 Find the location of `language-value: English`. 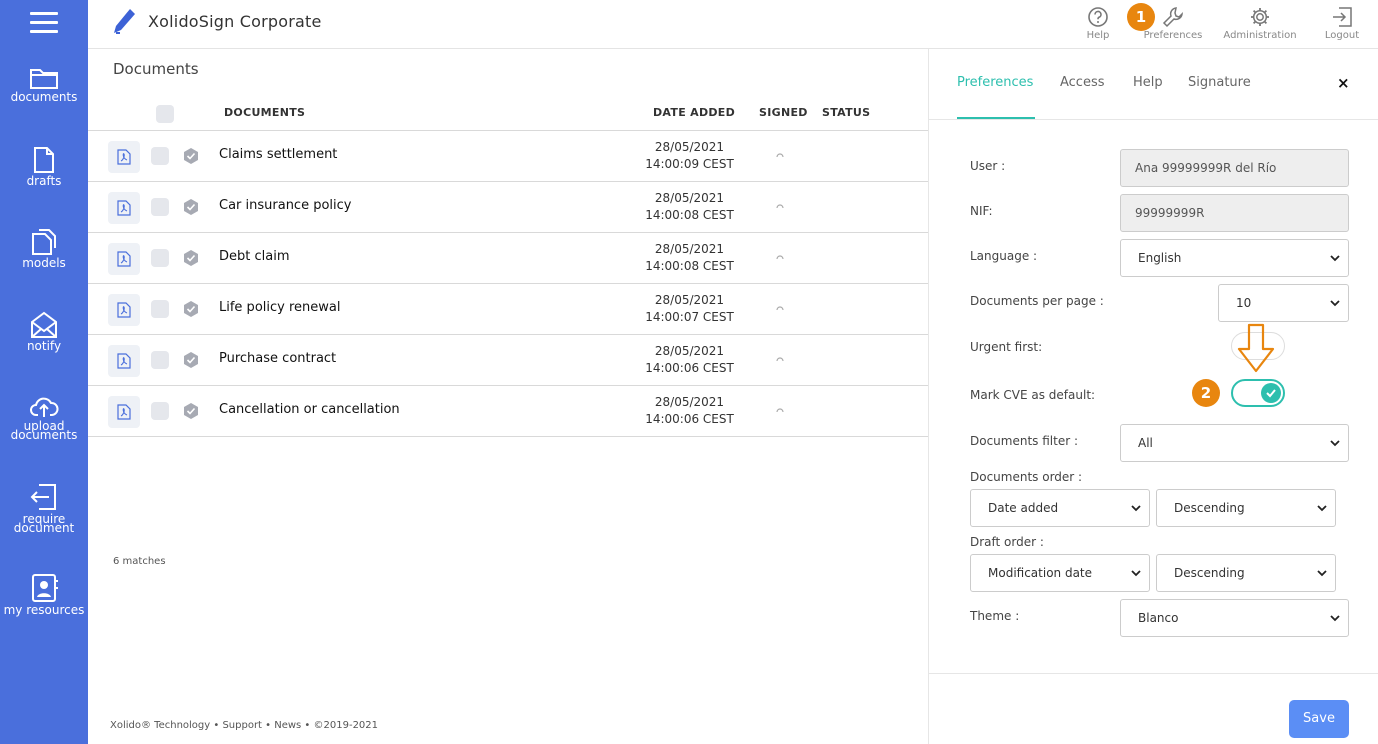

language-value: English is located at coordinates (1160, 258).